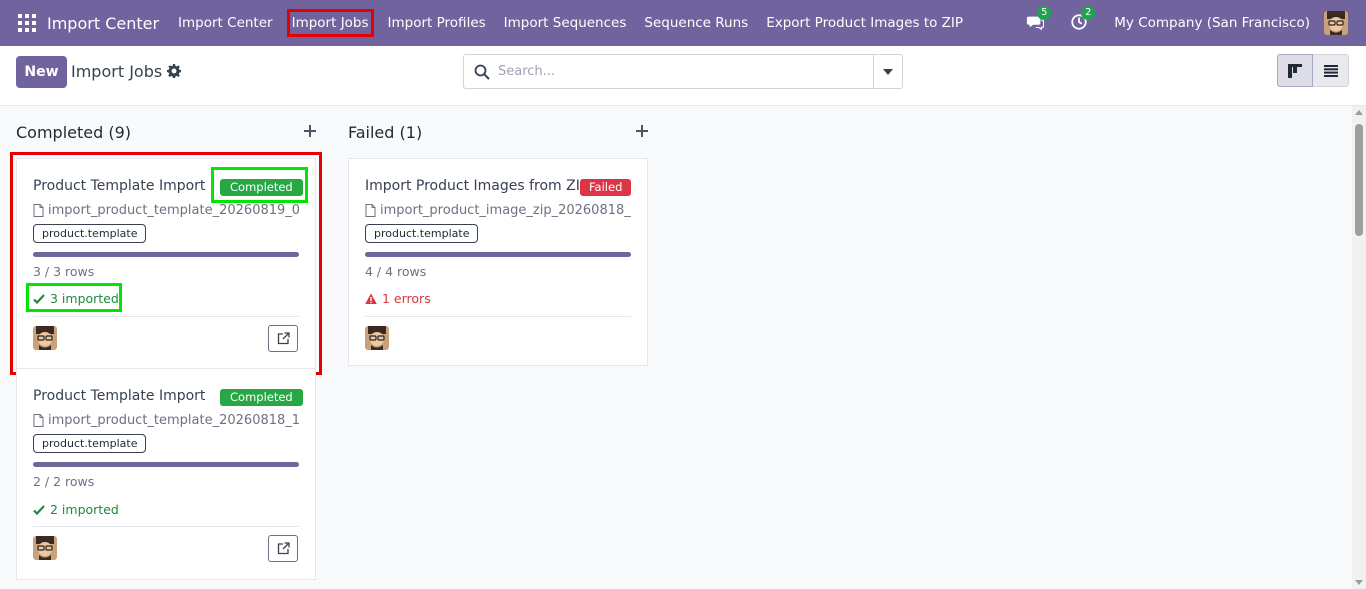 This screenshot has width=1366, height=589. I want to click on kanban-view-button, so click(1295, 70).